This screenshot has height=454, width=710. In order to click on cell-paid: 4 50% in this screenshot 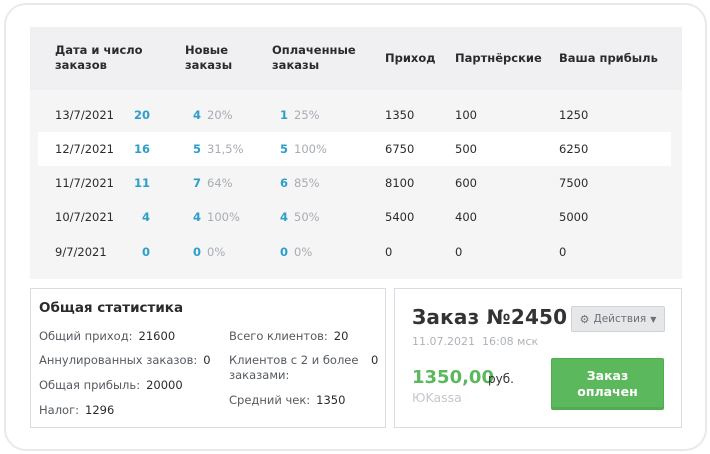, I will do `click(300, 217)`.